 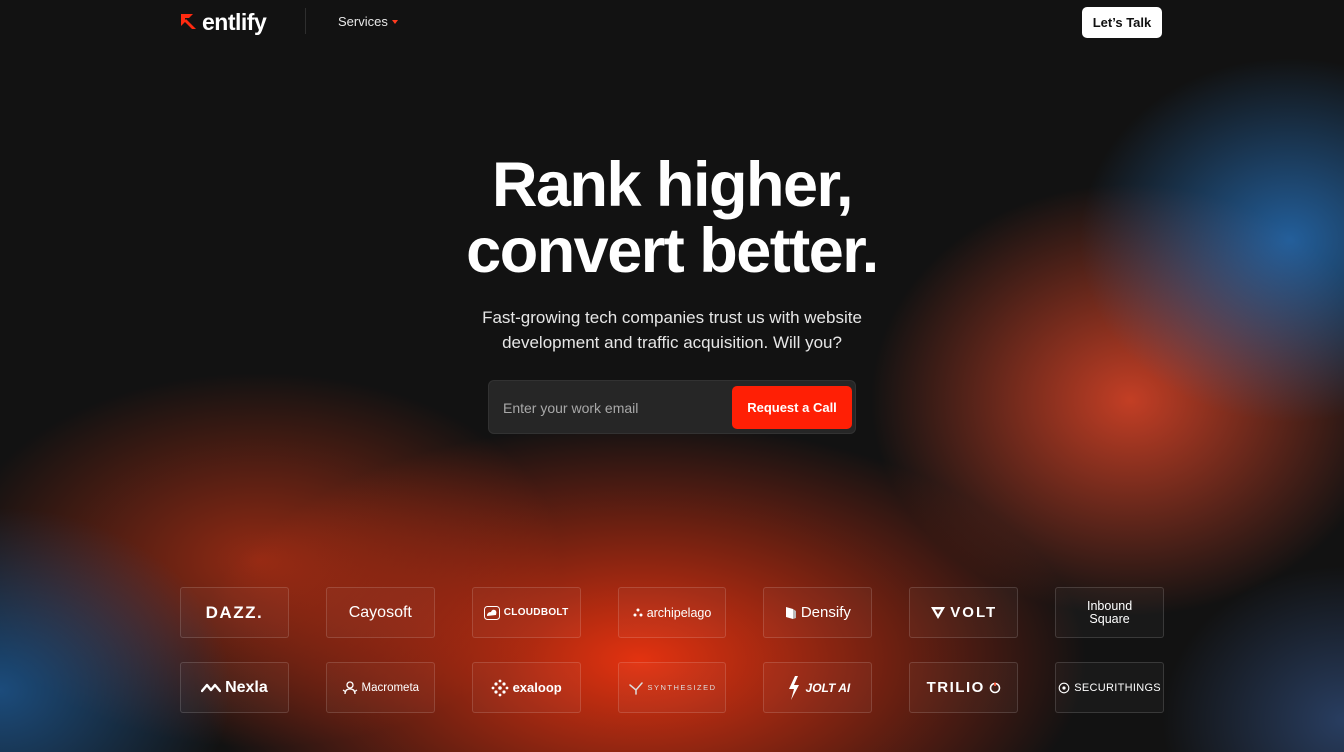 I want to click on client-logo-exaloop: exaloop, so click(x=526, y=687).